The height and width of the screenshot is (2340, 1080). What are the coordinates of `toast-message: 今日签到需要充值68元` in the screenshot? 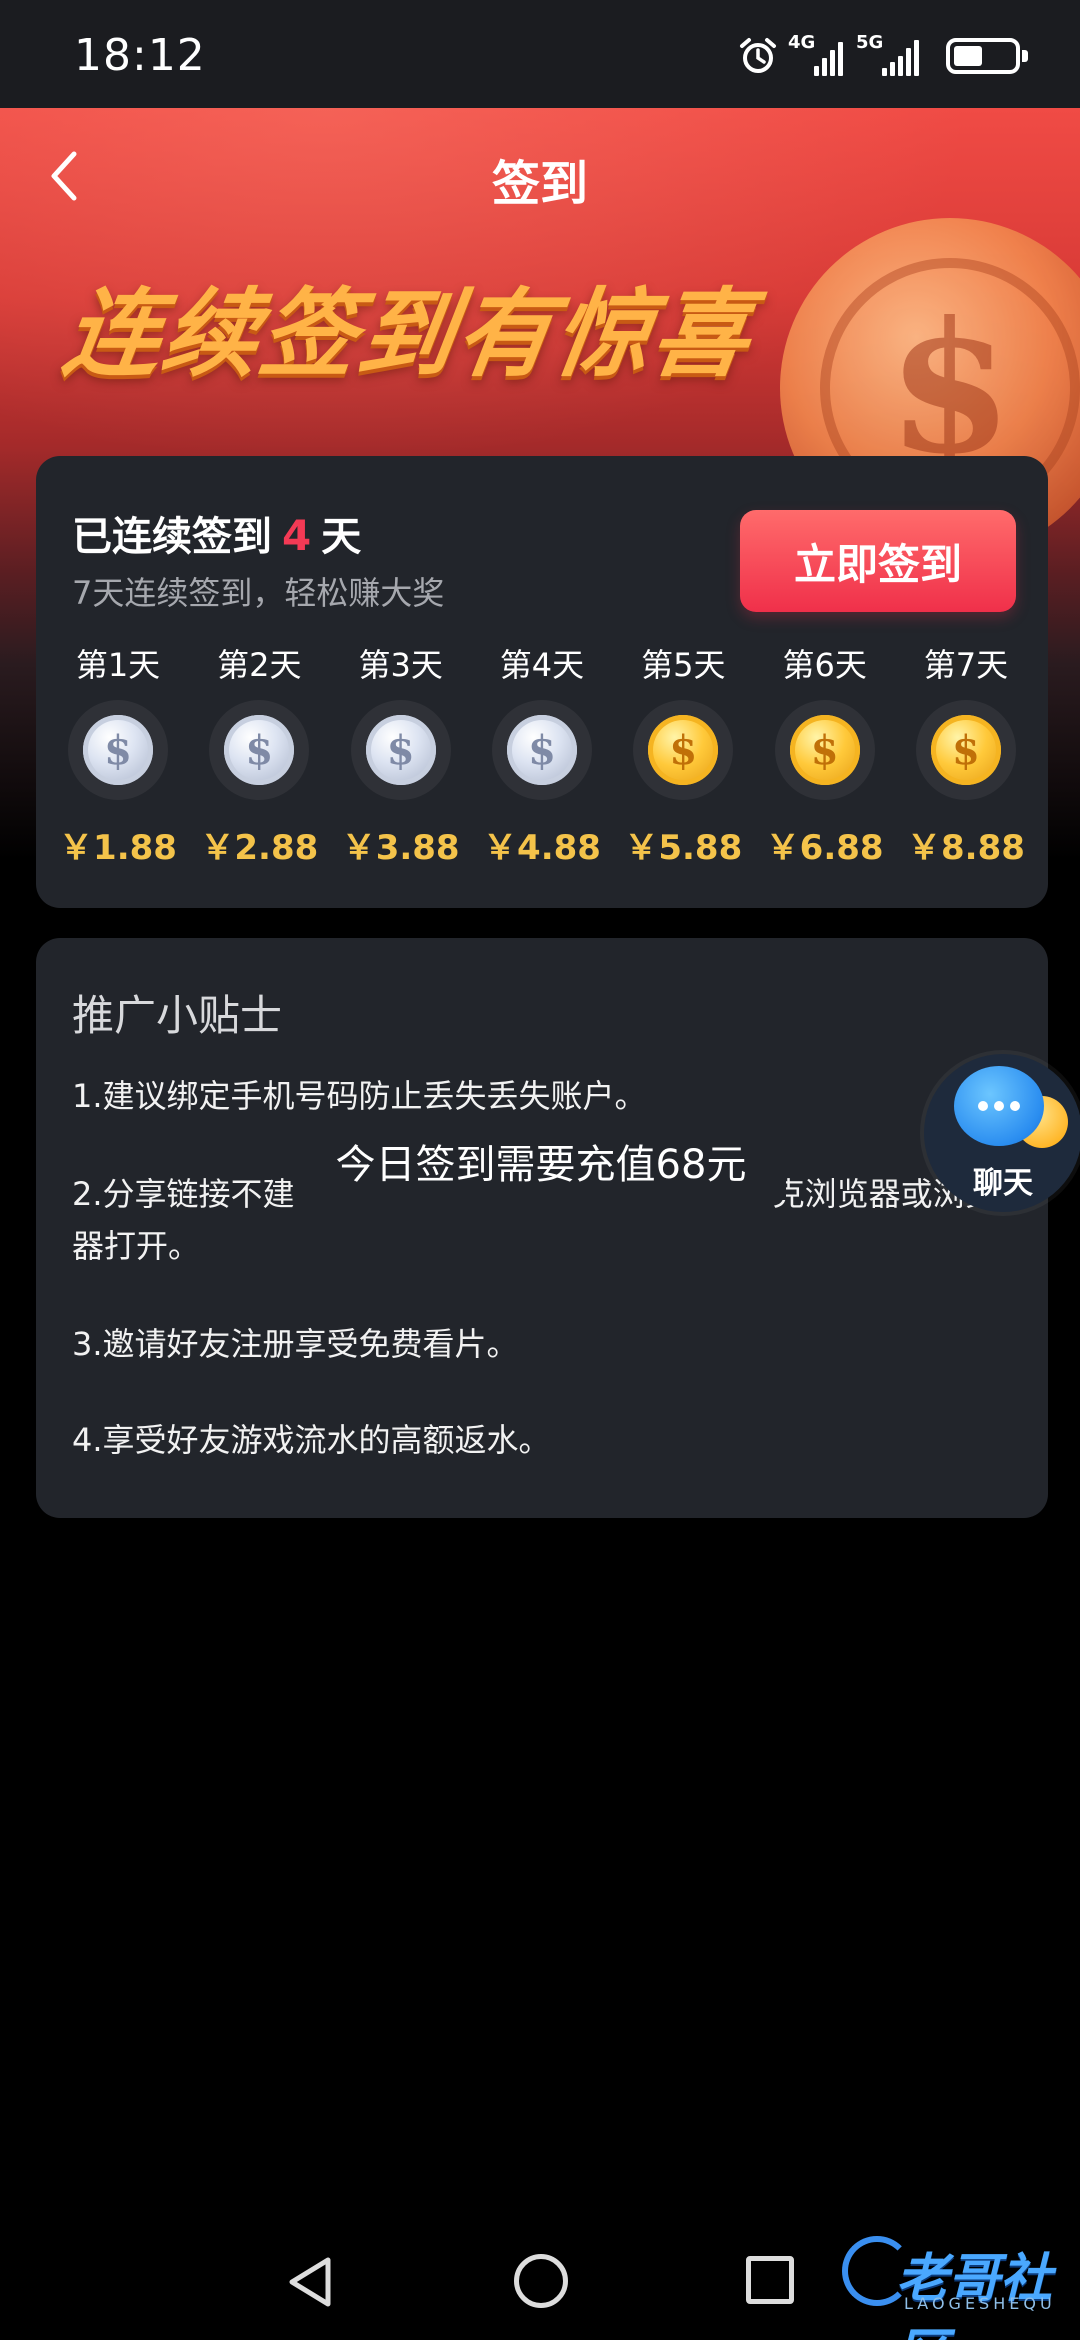 It's located at (541, 1165).